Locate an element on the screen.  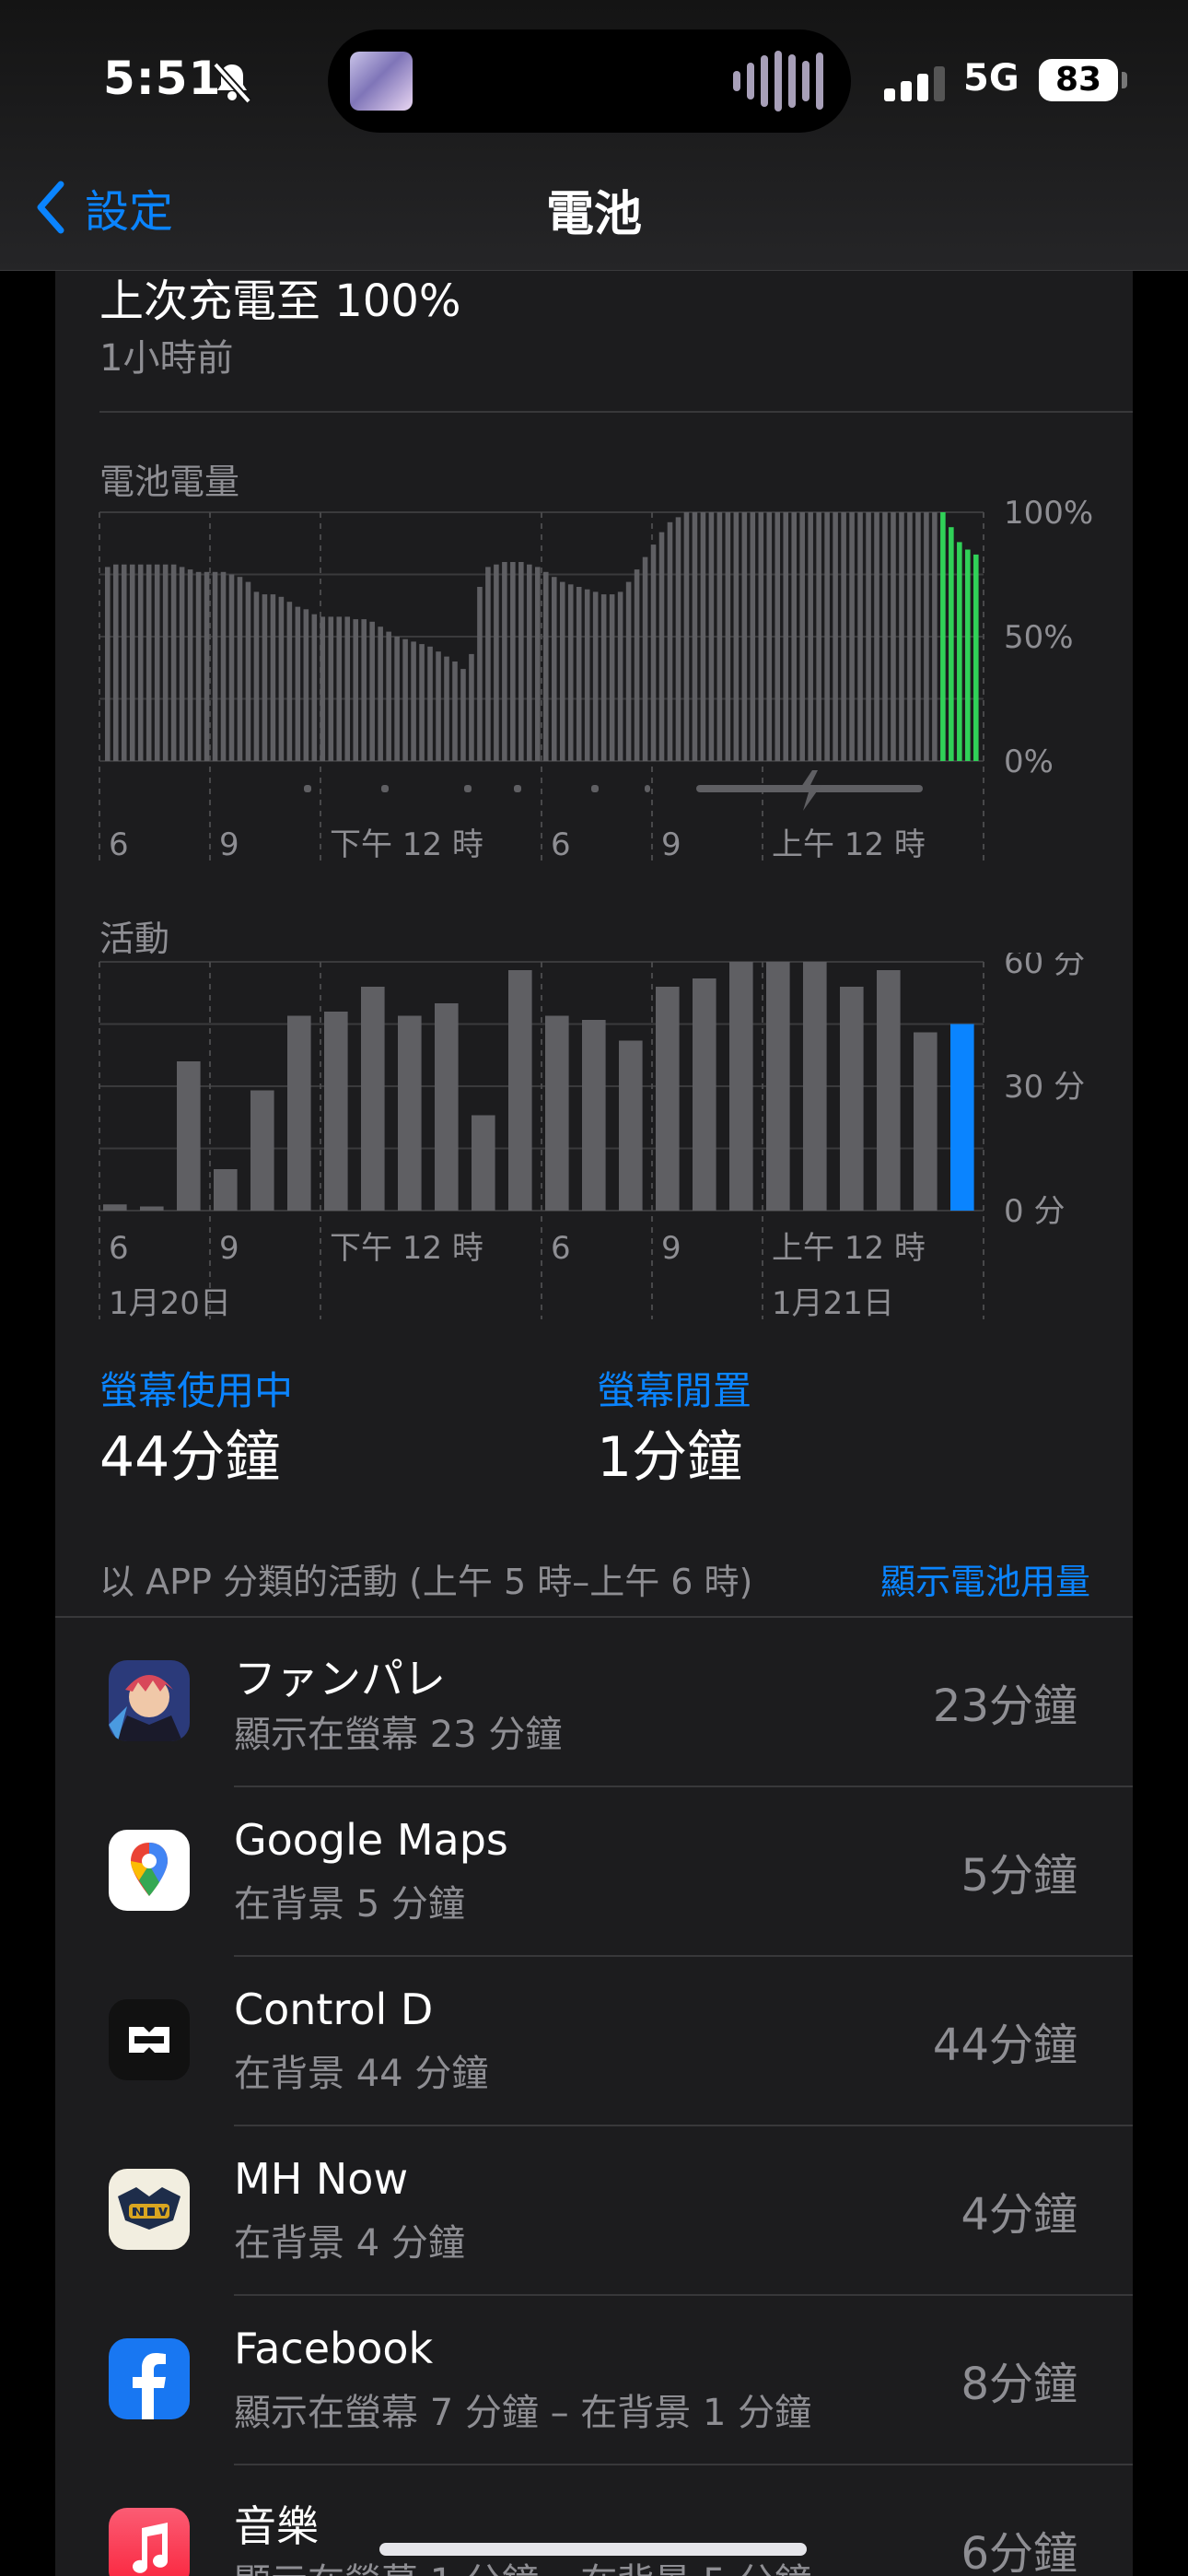
home-indicator is located at coordinates (593, 2549).